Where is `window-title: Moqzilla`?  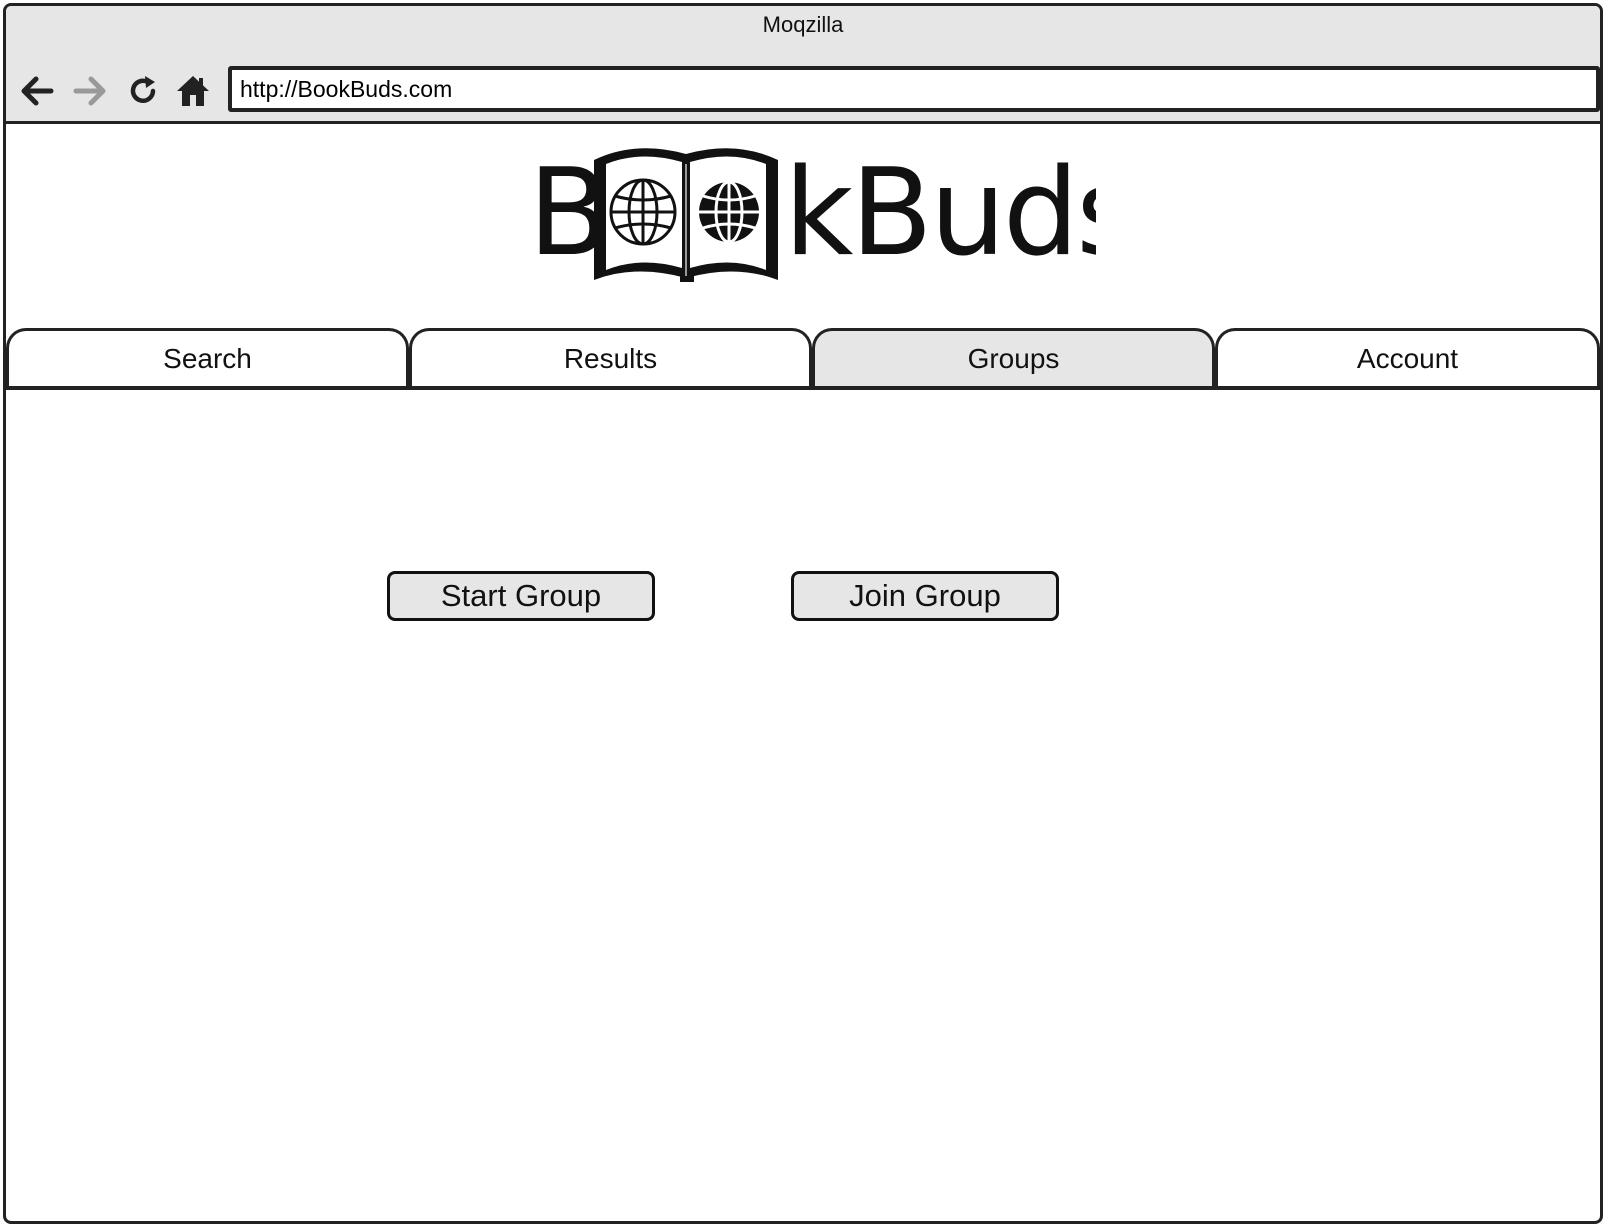
window-title: Moqzilla is located at coordinates (803, 24).